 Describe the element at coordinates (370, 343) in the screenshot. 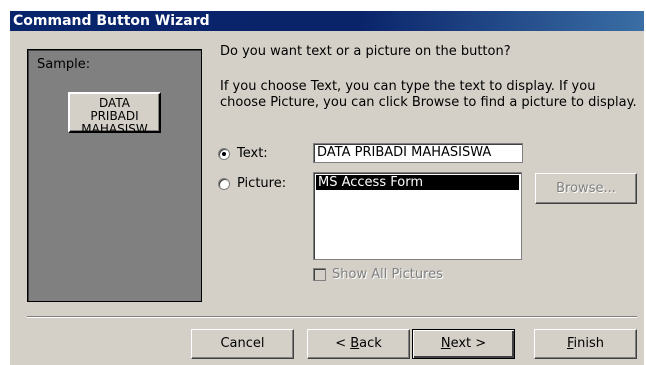

I see `back-label-rest: ack` at that location.